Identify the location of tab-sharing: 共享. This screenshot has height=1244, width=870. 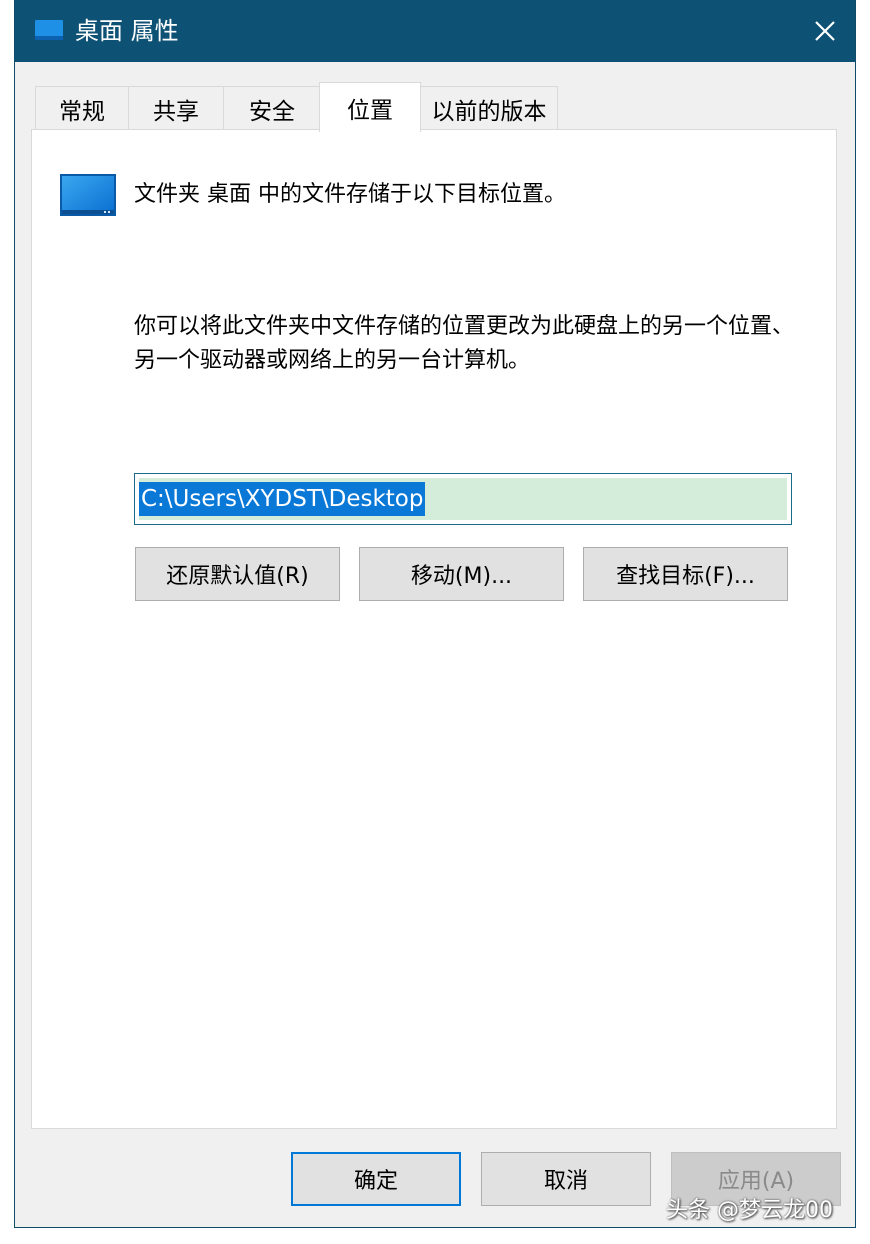
(176, 108).